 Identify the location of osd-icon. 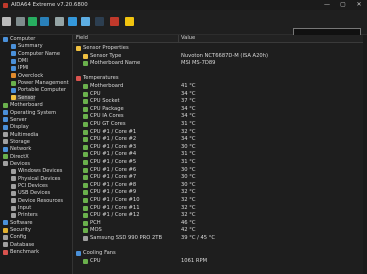
(114, 21).